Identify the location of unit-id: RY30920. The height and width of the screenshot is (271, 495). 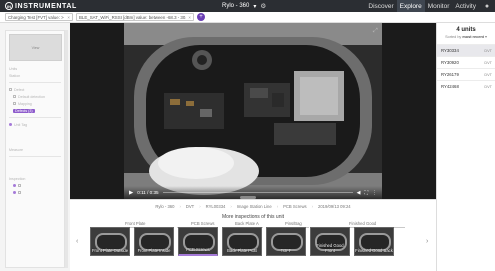
(450, 62).